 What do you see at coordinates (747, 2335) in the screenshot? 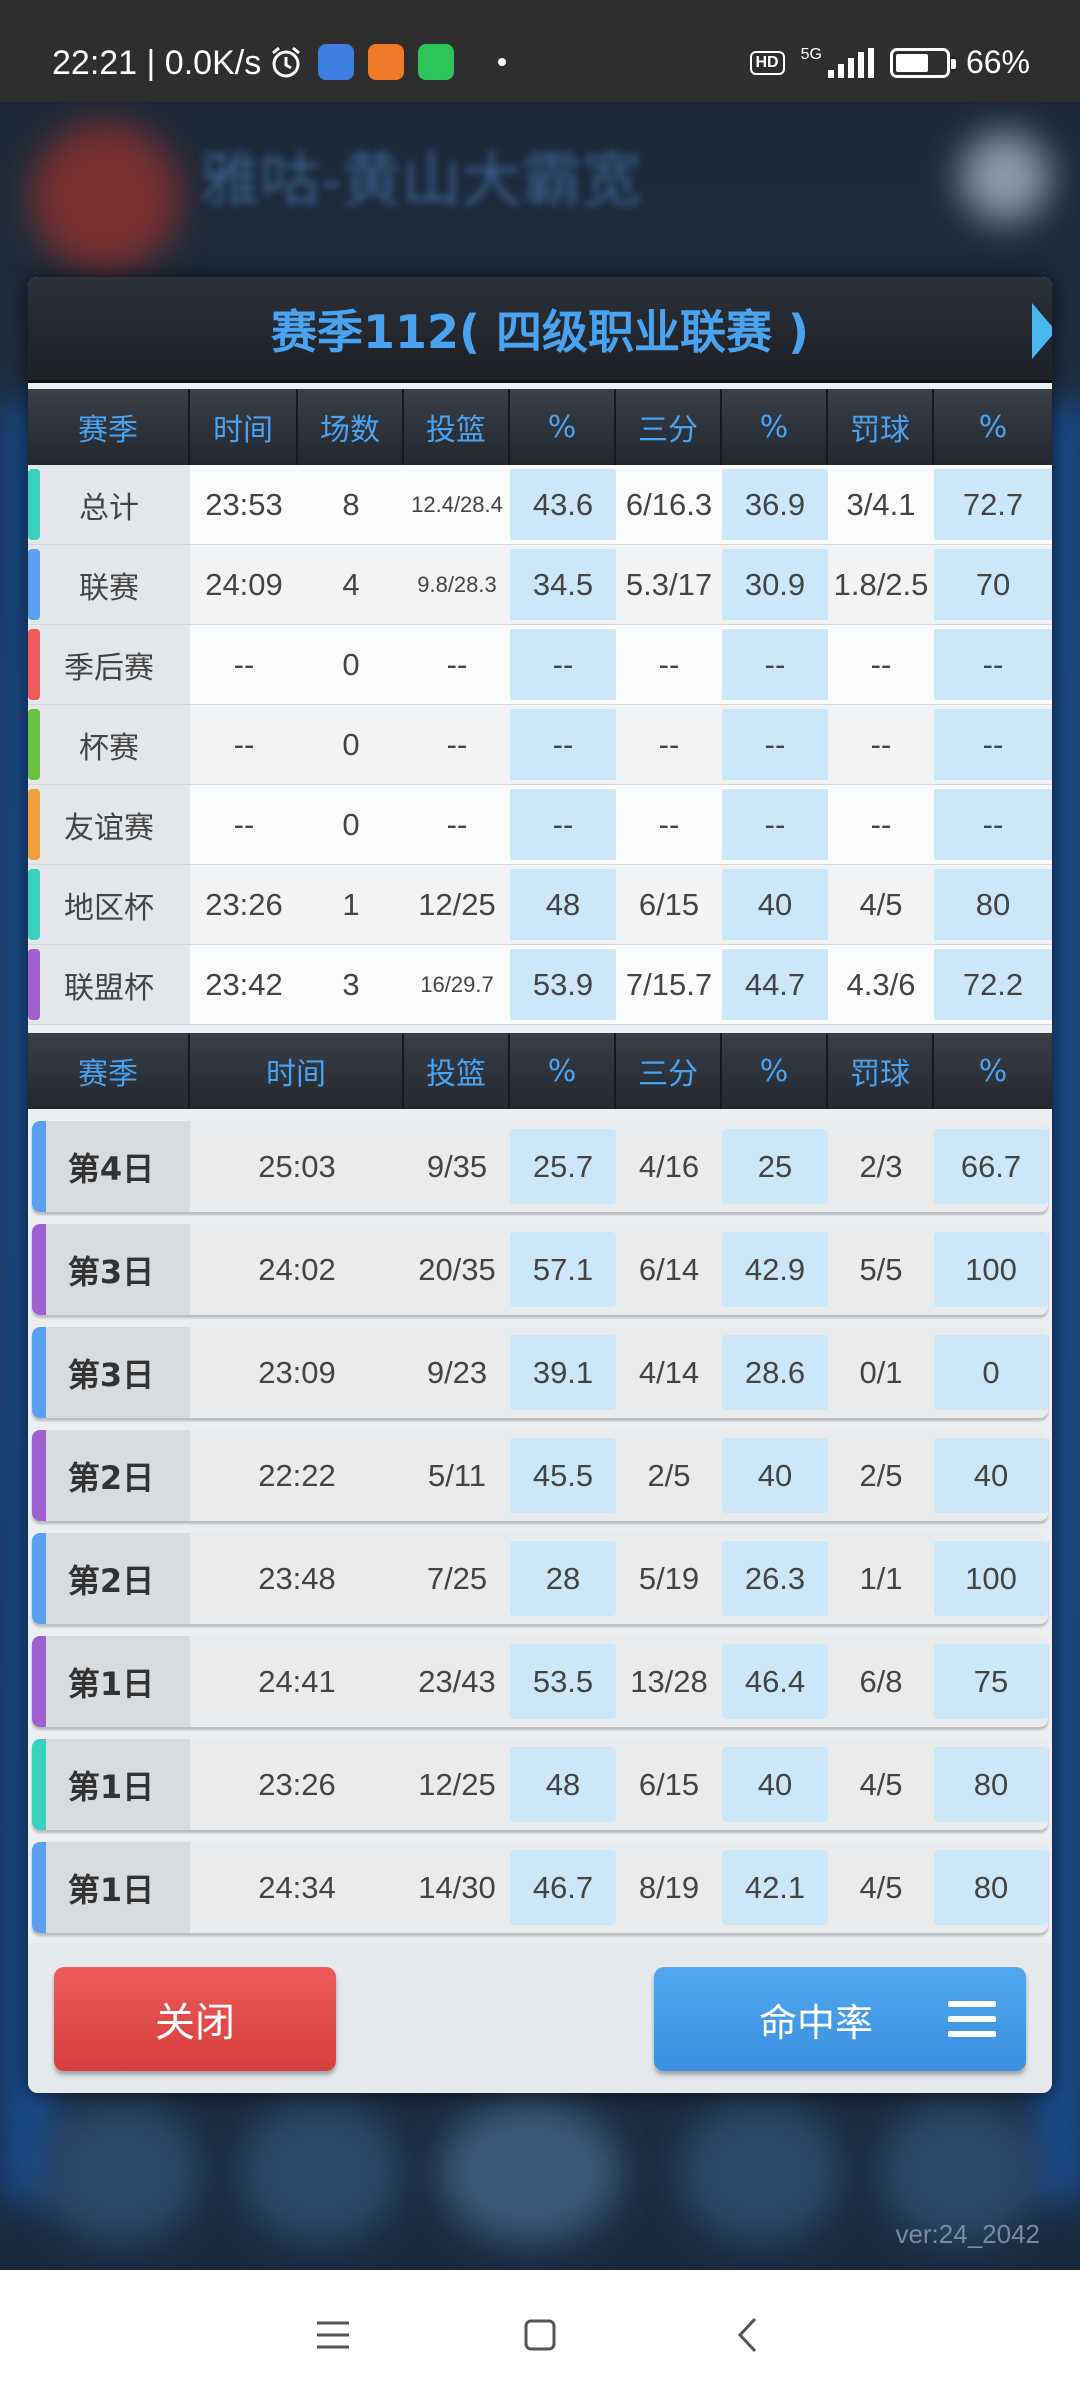
I see `back-button` at bounding box center [747, 2335].